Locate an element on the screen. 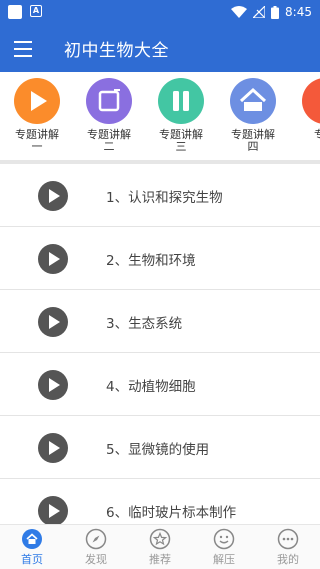  list-item: 4、动植物细胞 is located at coordinates (160, 384).